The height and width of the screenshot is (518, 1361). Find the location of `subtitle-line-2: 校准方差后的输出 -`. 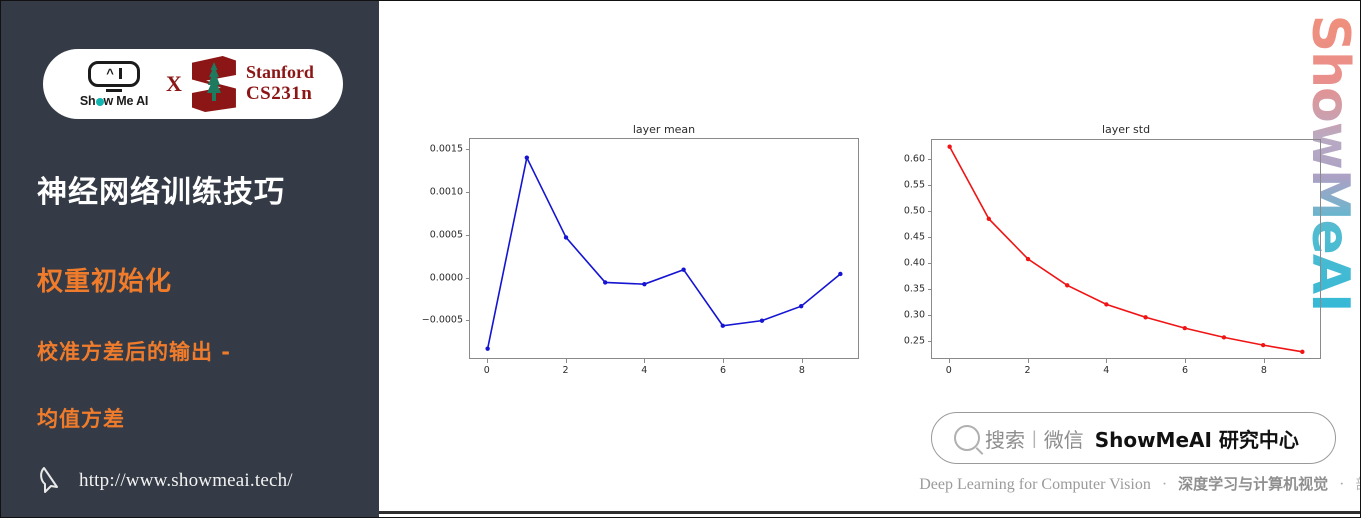

subtitle-line-2: 校准方差后的输出 - is located at coordinates (134, 352).